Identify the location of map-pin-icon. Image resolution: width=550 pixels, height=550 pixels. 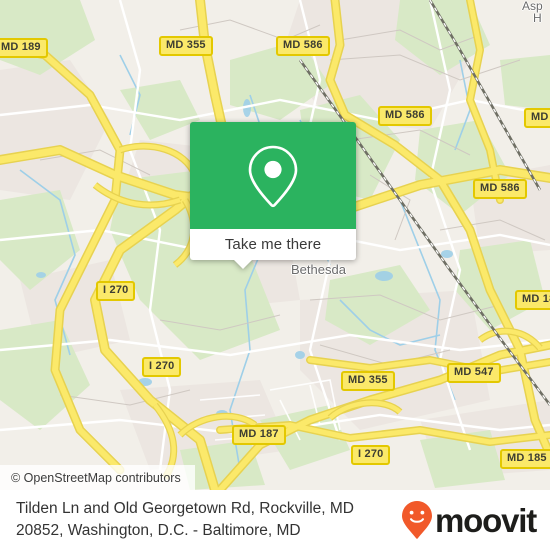
(273, 176).